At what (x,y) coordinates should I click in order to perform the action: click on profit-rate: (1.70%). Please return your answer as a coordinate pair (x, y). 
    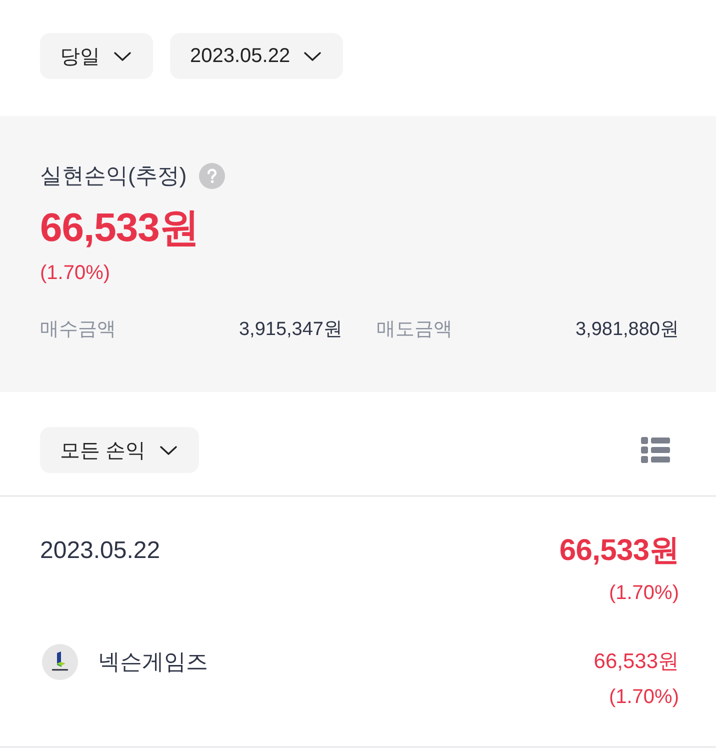
    Looking at the image, I should click on (75, 273).